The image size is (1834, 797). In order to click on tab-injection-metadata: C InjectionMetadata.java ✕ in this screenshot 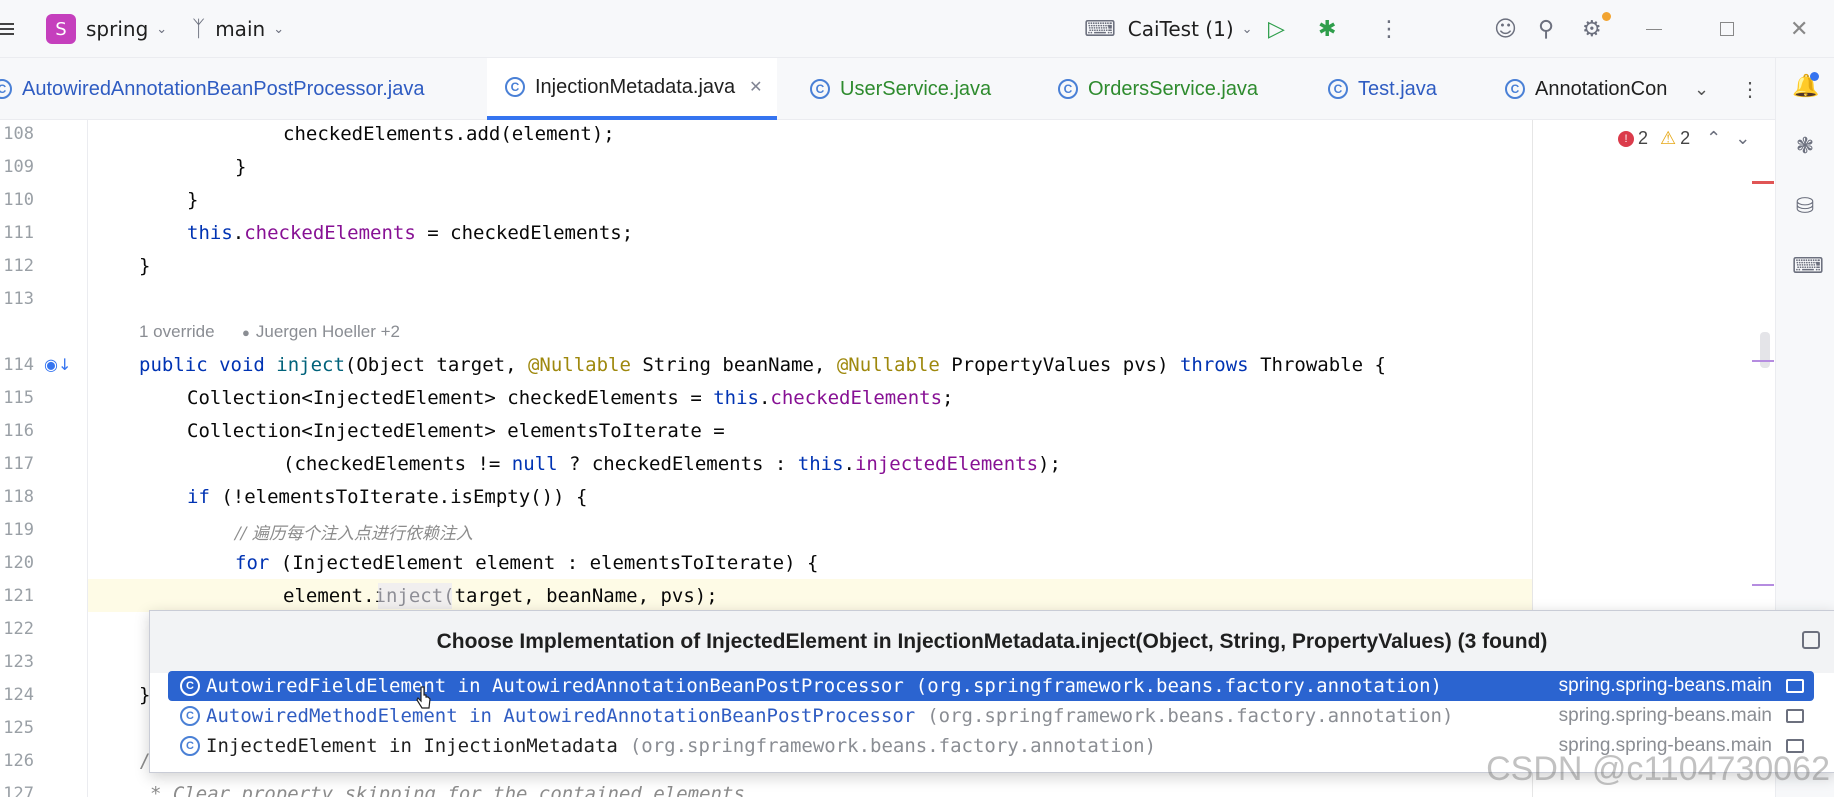, I will do `click(632, 89)`.